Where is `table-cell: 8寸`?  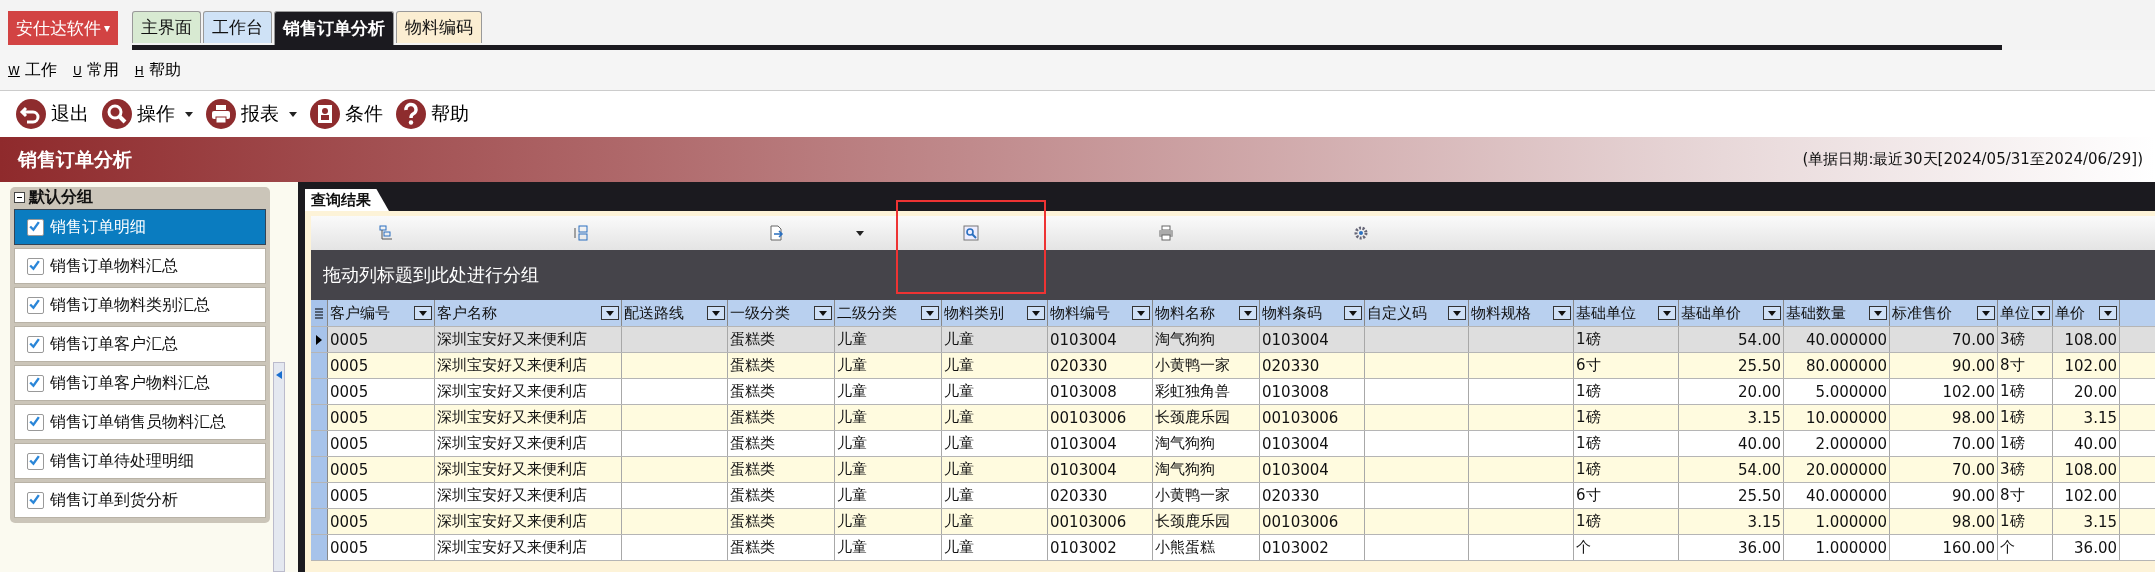 table-cell: 8寸 is located at coordinates (2012, 495).